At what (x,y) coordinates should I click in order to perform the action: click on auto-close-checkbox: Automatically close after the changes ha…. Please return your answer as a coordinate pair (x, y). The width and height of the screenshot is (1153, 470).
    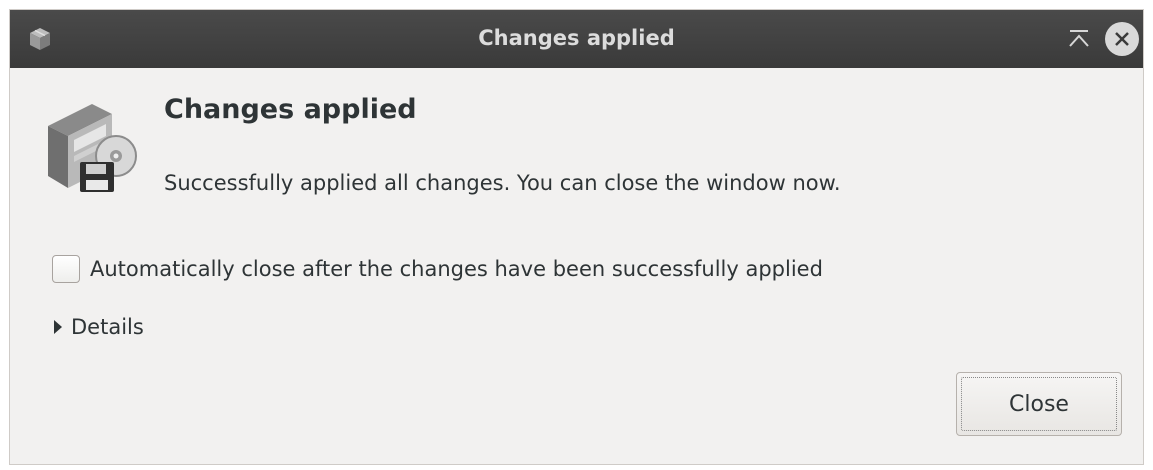
    Looking at the image, I should click on (437, 269).